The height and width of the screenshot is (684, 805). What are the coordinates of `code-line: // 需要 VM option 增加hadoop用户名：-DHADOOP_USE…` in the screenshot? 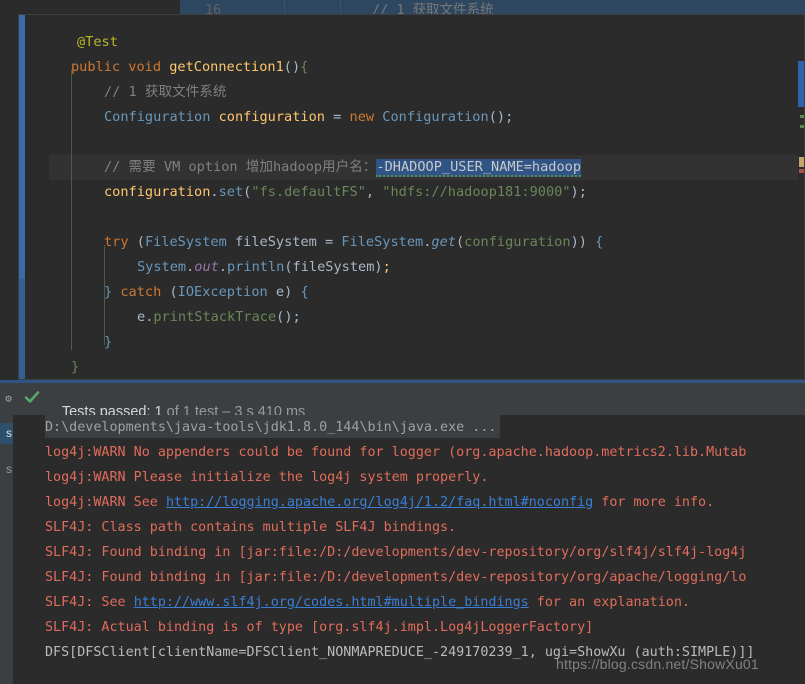 It's located at (343, 167).